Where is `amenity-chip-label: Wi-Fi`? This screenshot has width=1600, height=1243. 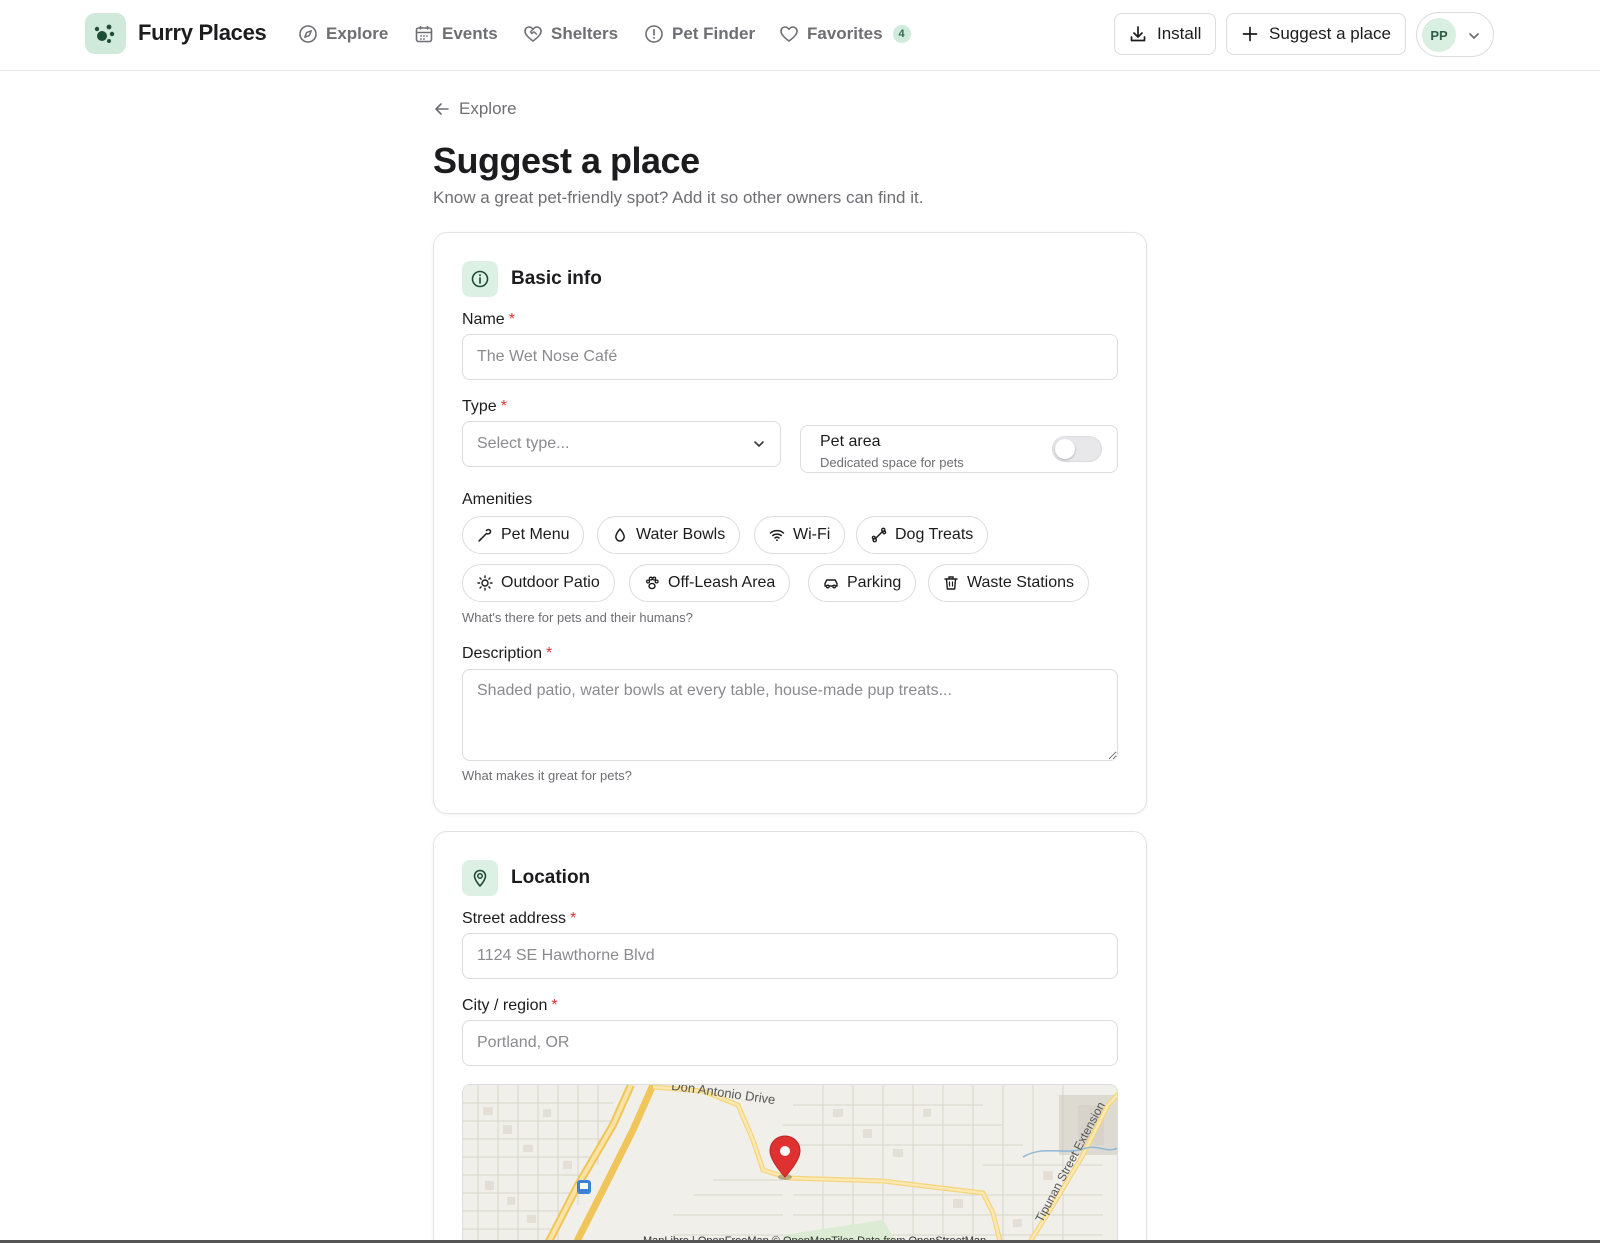 amenity-chip-label: Wi-Fi is located at coordinates (812, 534).